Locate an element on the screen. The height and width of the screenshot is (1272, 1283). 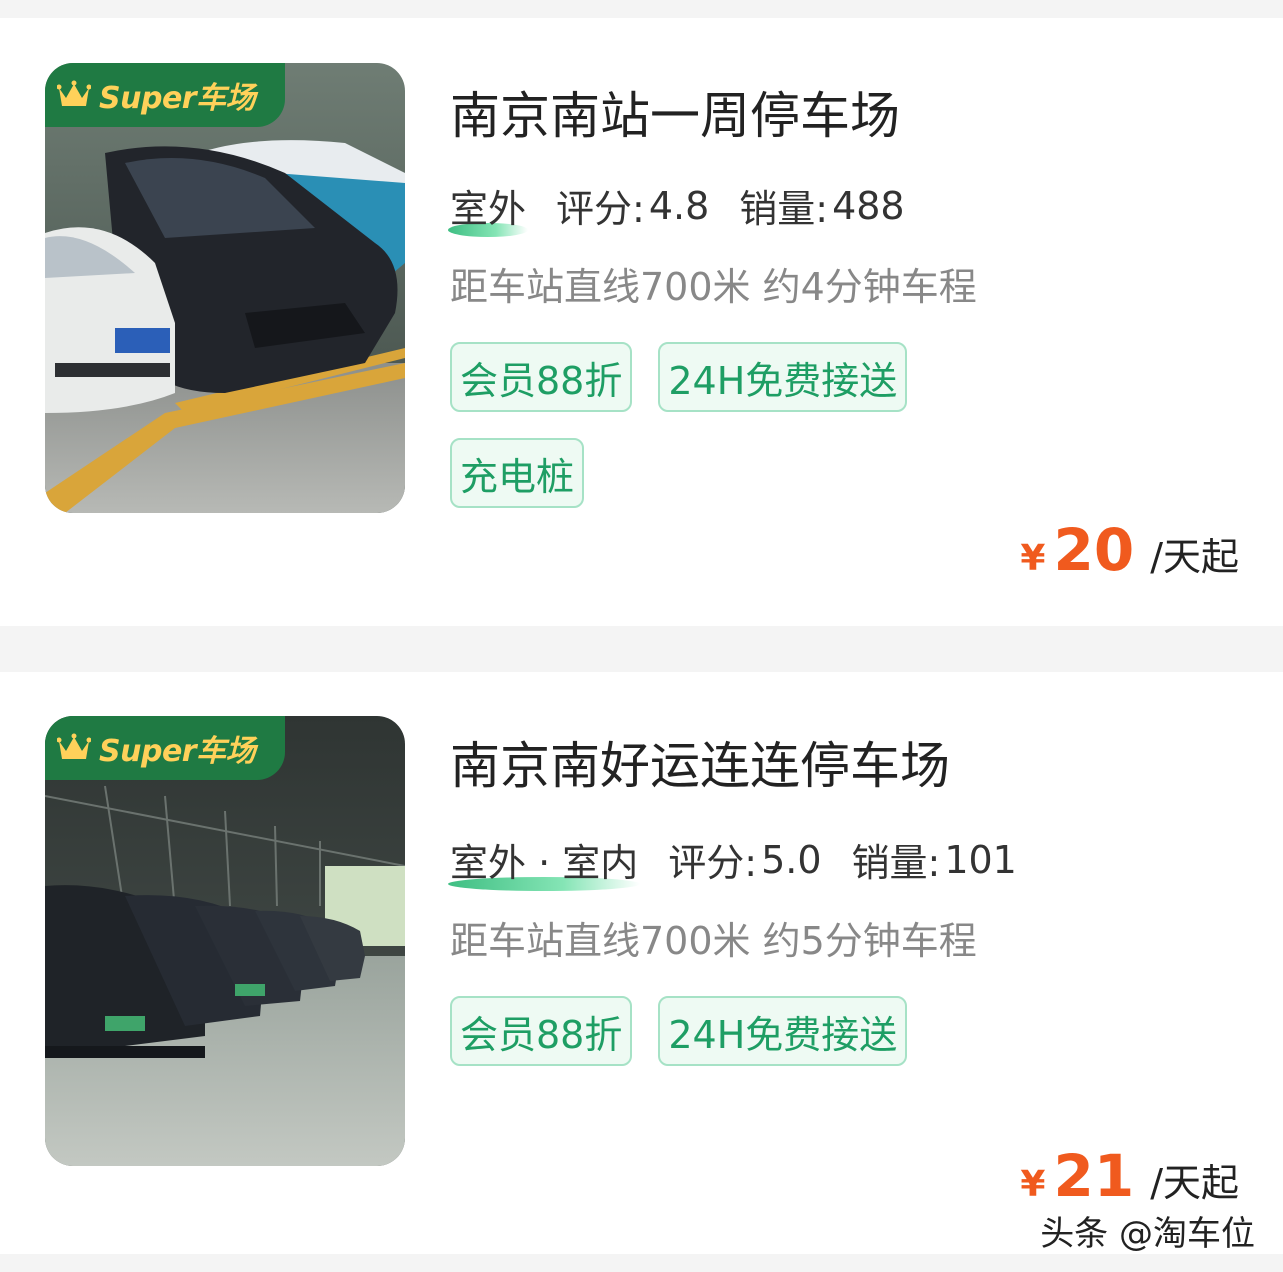
price: ¥ 20 /天起 is located at coordinates (1129, 550).